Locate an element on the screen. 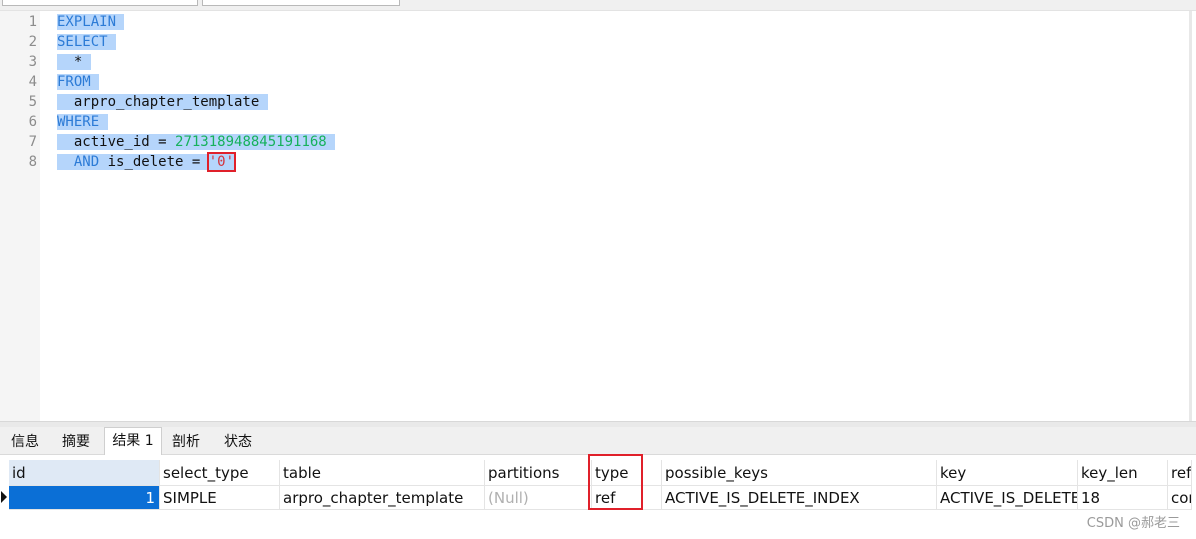 This screenshot has width=1196, height=539. code-line-4: FROM is located at coordinates (196, 82).